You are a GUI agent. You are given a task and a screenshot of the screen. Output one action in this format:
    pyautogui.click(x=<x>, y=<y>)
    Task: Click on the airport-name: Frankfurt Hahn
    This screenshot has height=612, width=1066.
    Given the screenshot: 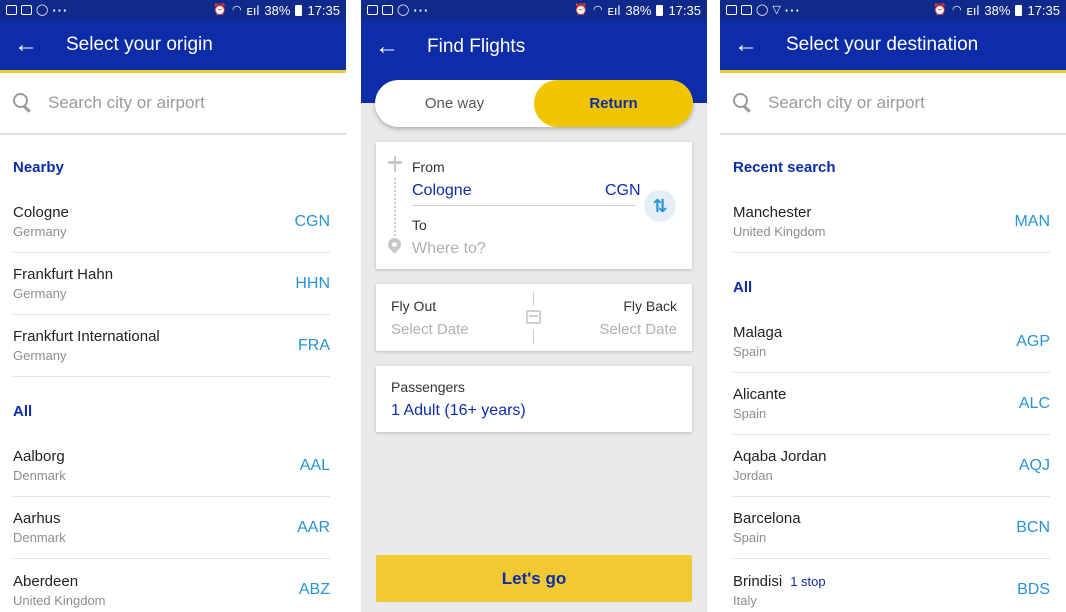 What is the action you would take?
    pyautogui.click(x=63, y=274)
    